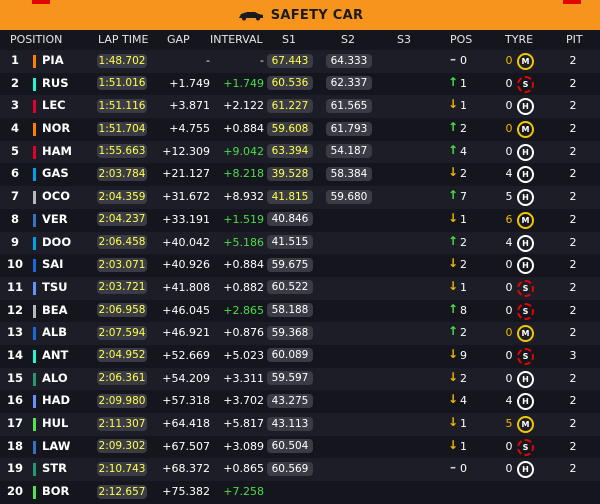 Image resolution: width=600 pixels, height=504 pixels. Describe the element at coordinates (55, 310) in the screenshot. I see `driver-code: BEA` at that location.